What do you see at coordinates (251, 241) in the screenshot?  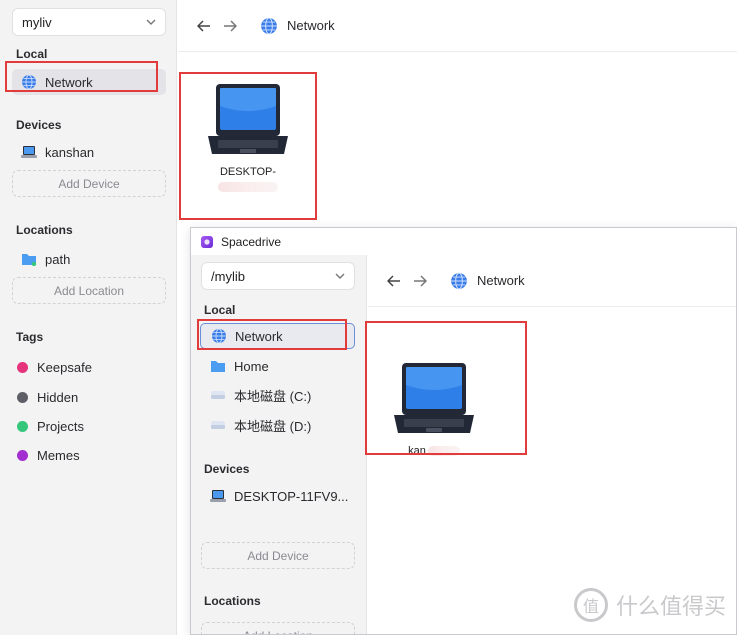 I see `window-title: Spacedrive` at bounding box center [251, 241].